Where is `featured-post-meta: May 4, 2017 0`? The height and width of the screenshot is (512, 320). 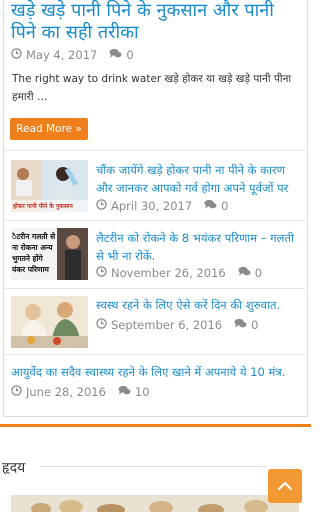 featured-post-meta: May 4, 2017 0 is located at coordinates (72, 55).